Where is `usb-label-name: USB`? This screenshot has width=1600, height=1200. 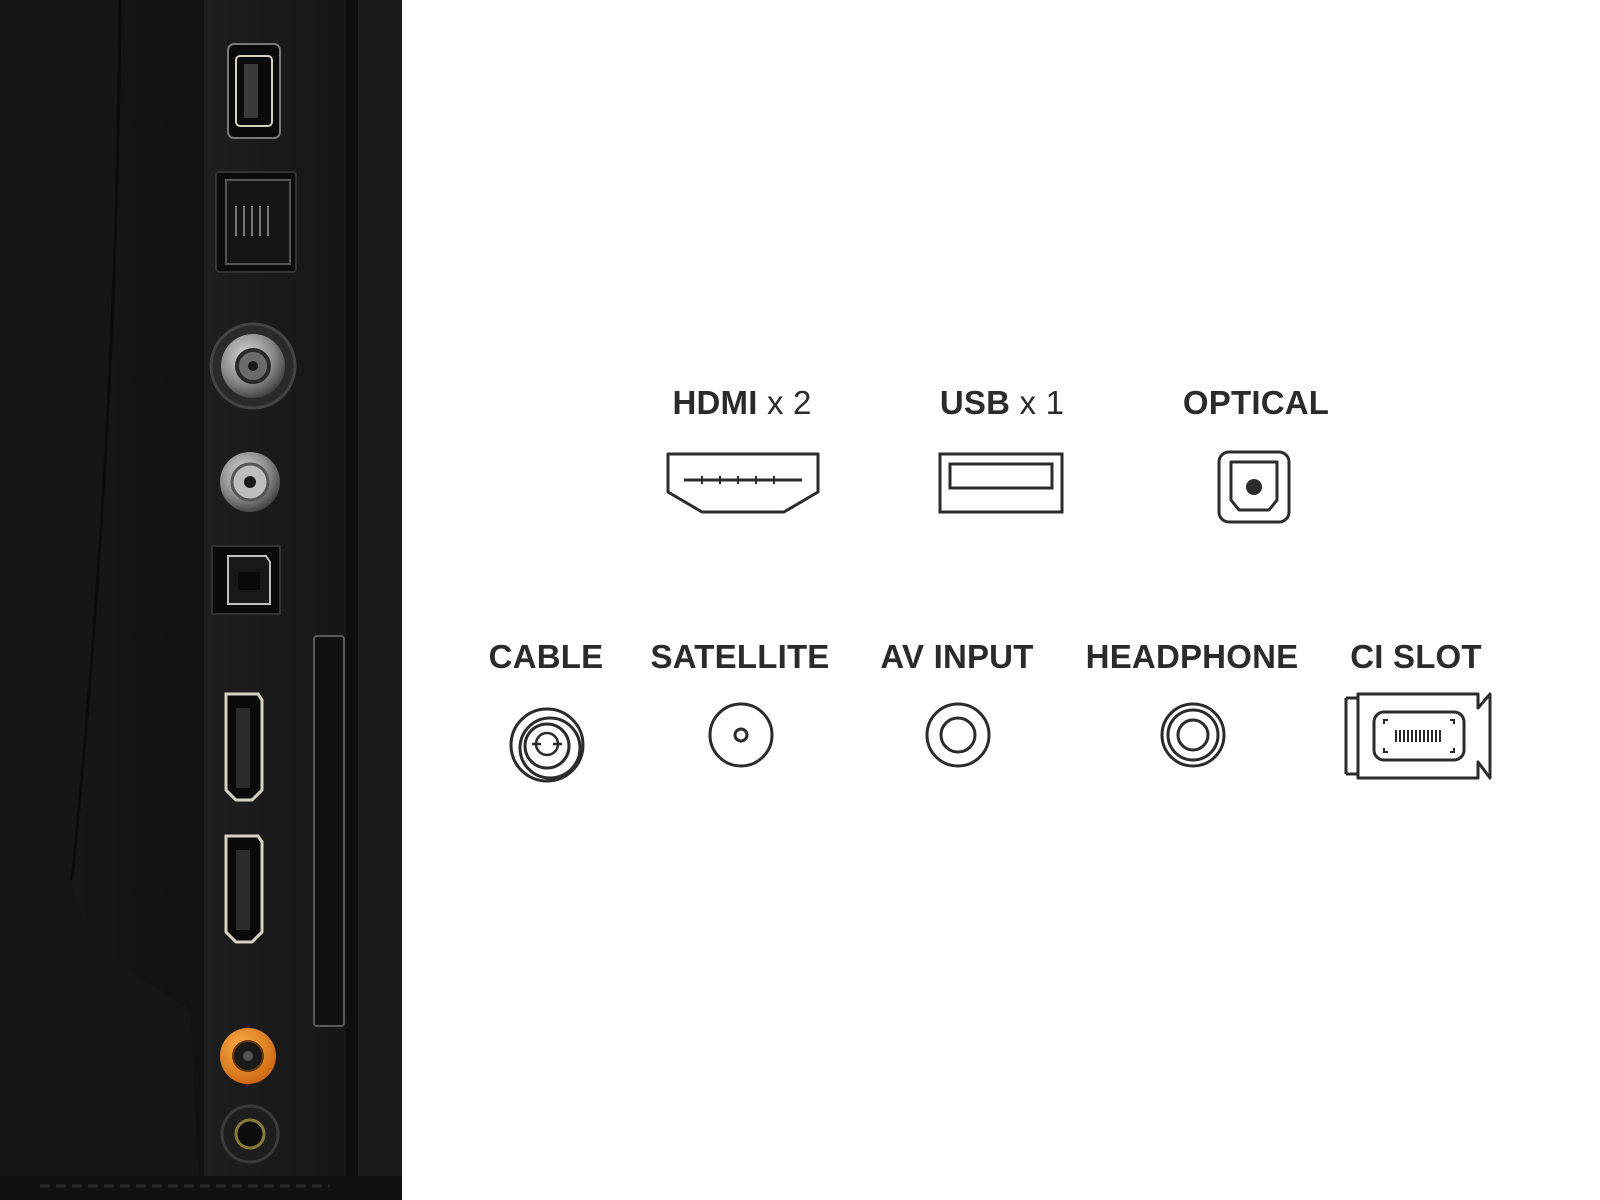
usb-label-name: USB is located at coordinates (975, 402).